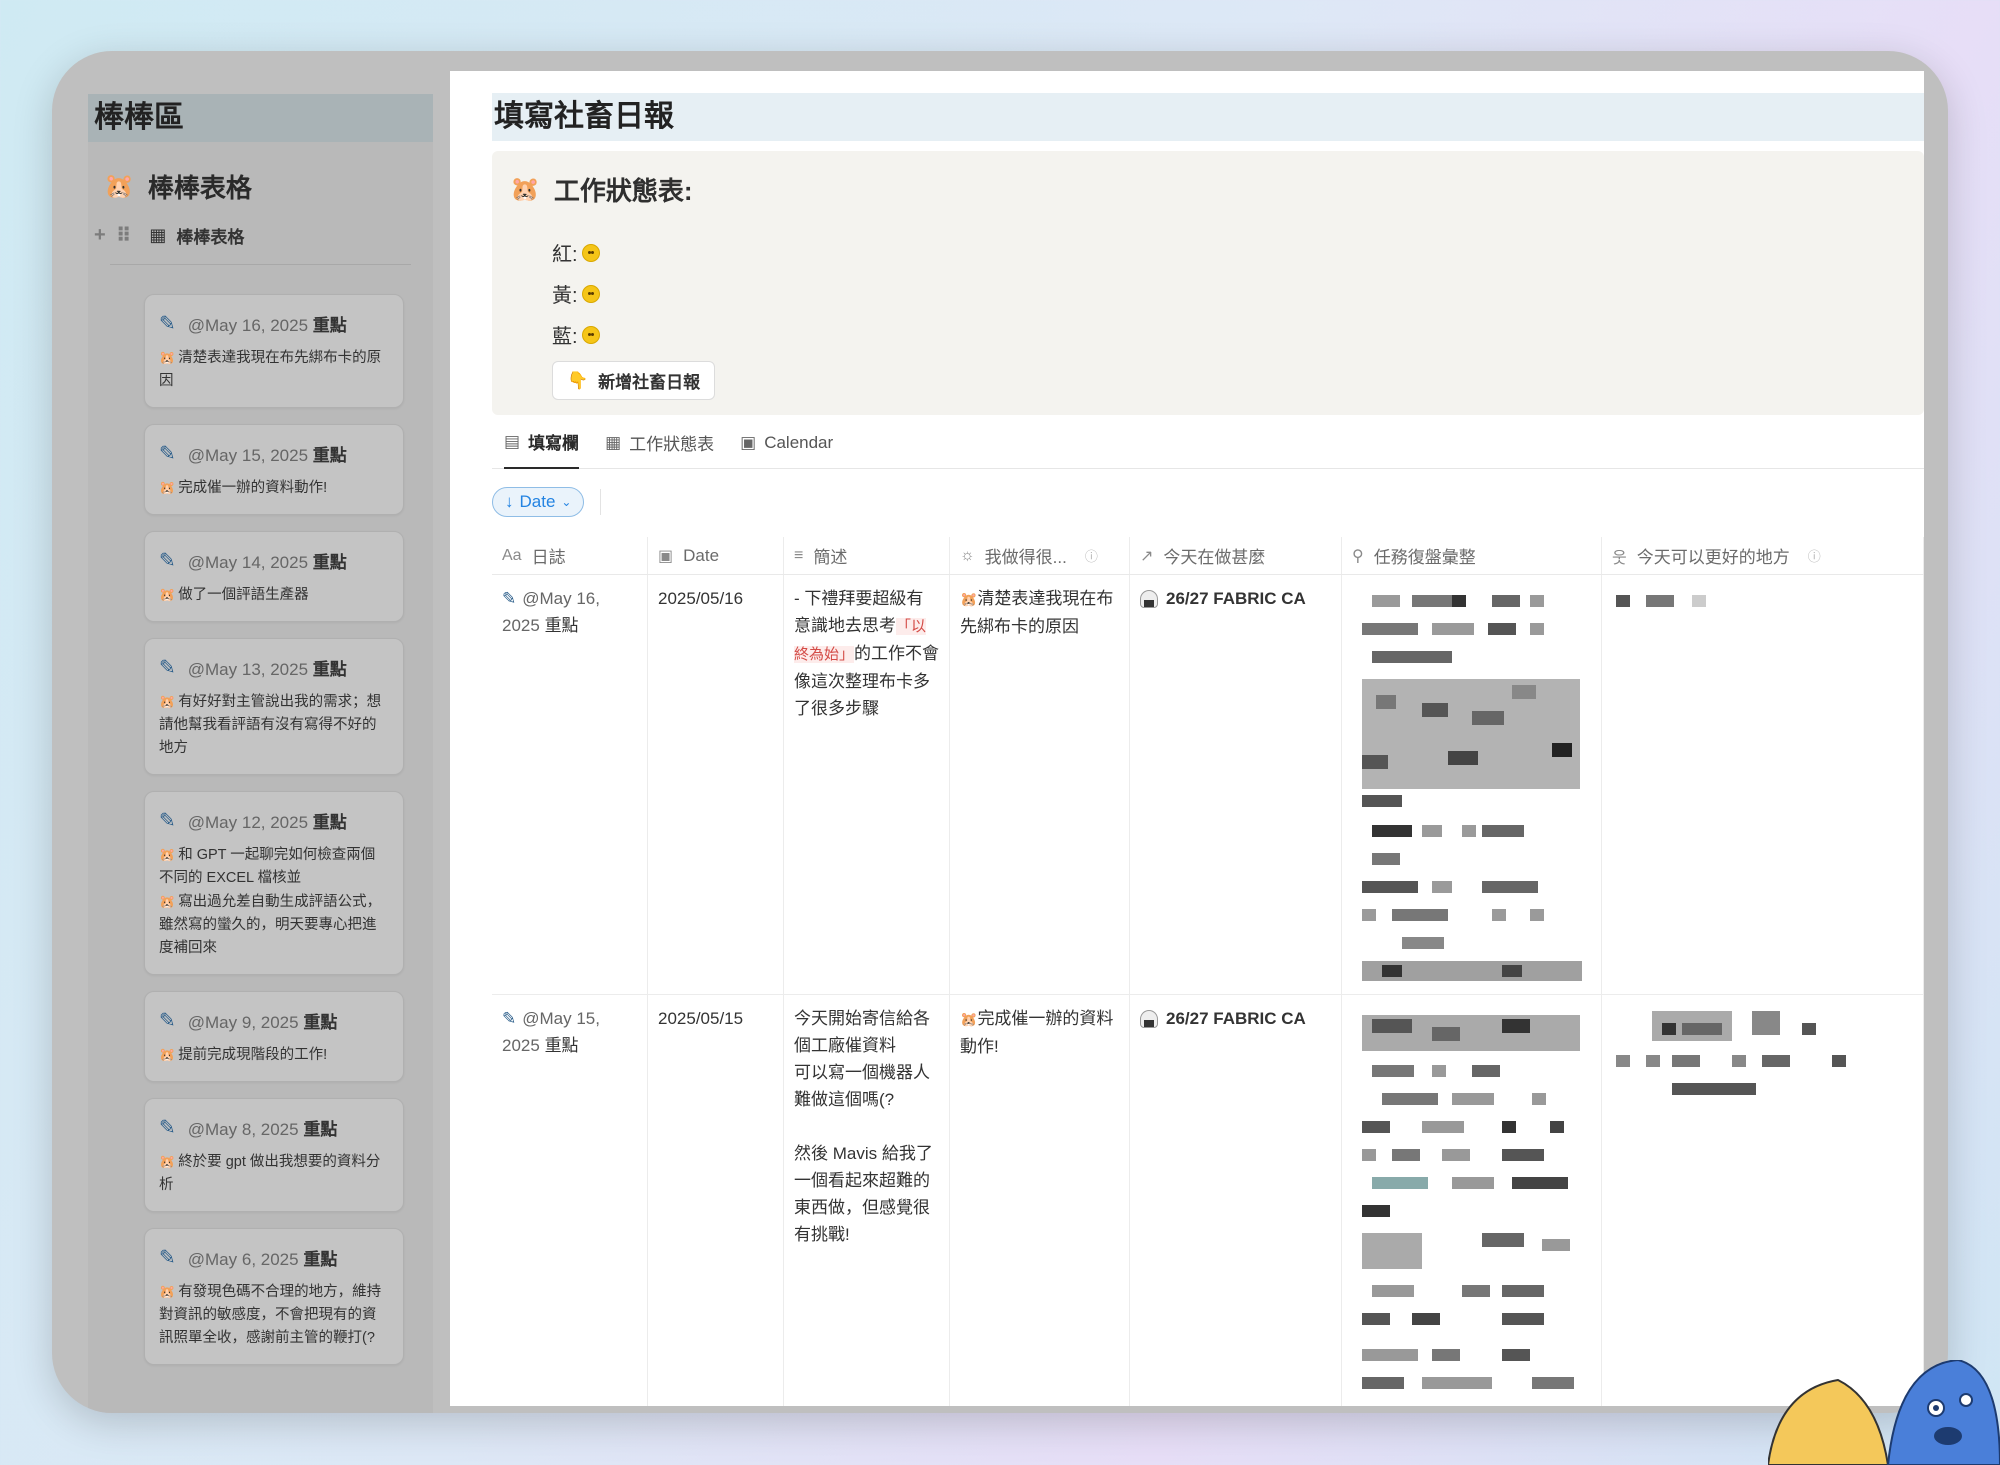  I want to click on pointing-down-icon: 👇, so click(578, 380).